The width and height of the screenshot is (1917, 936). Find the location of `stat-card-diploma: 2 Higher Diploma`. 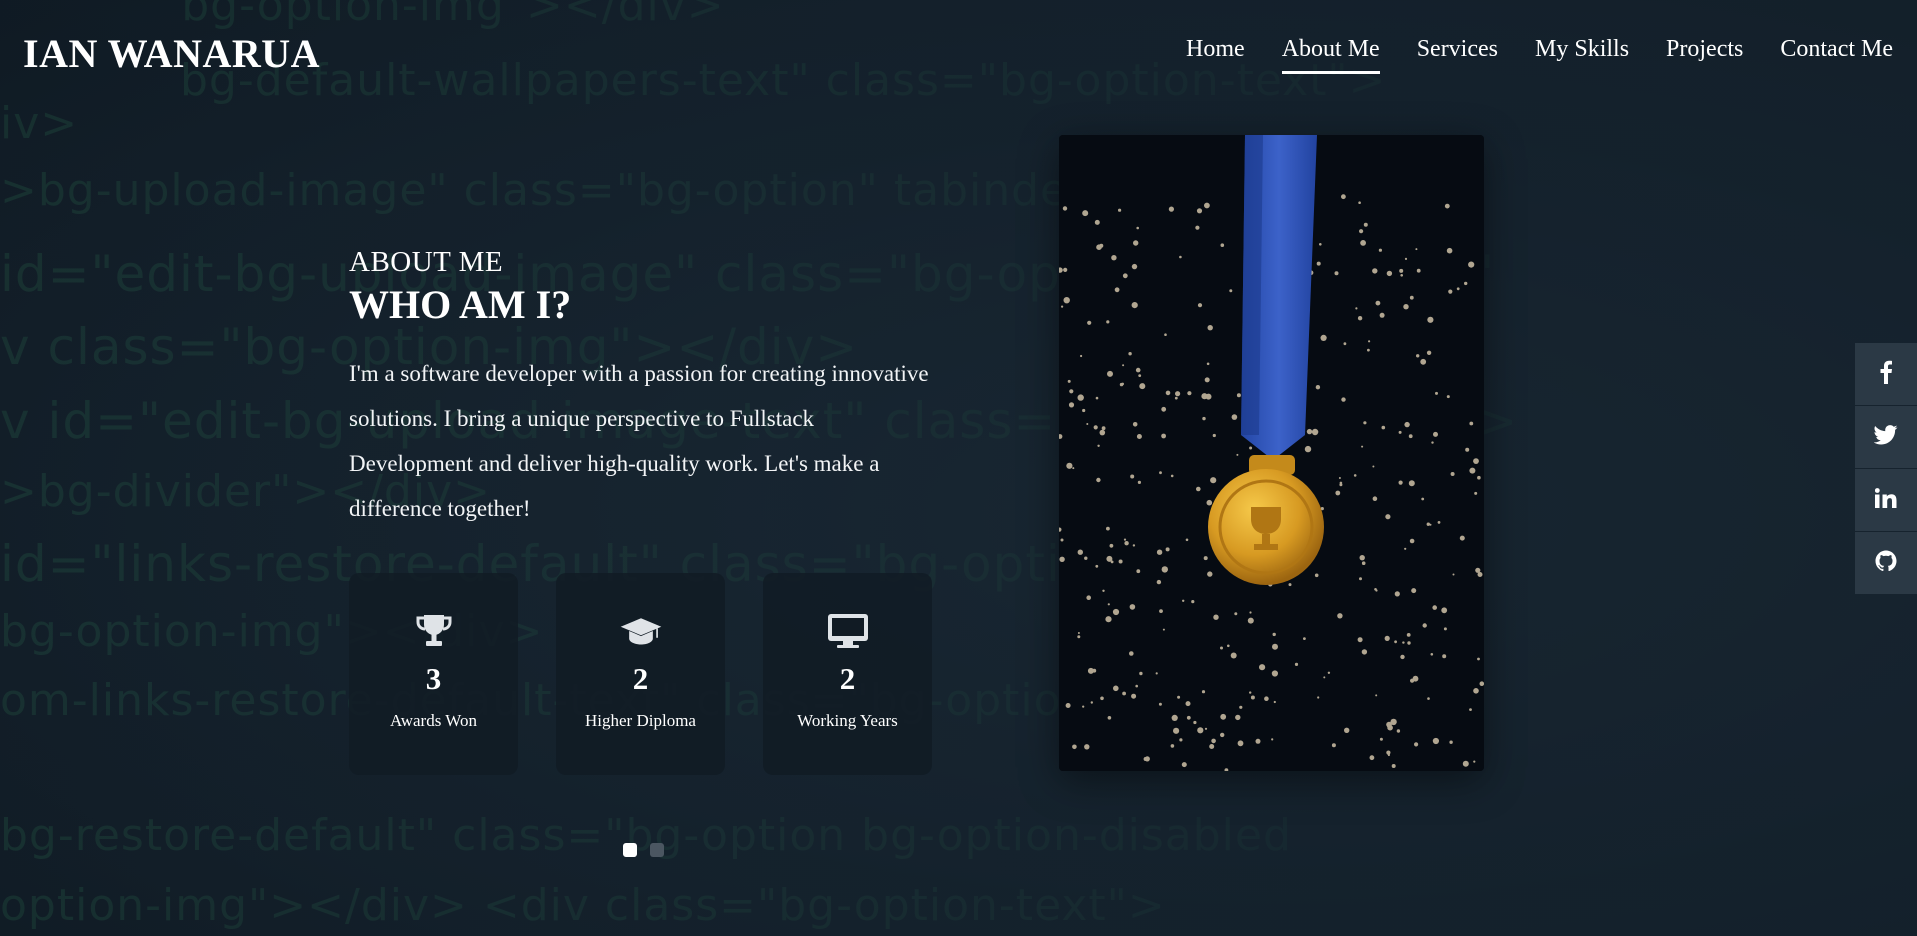

stat-card-diploma: 2 Higher Diploma is located at coordinates (640, 674).